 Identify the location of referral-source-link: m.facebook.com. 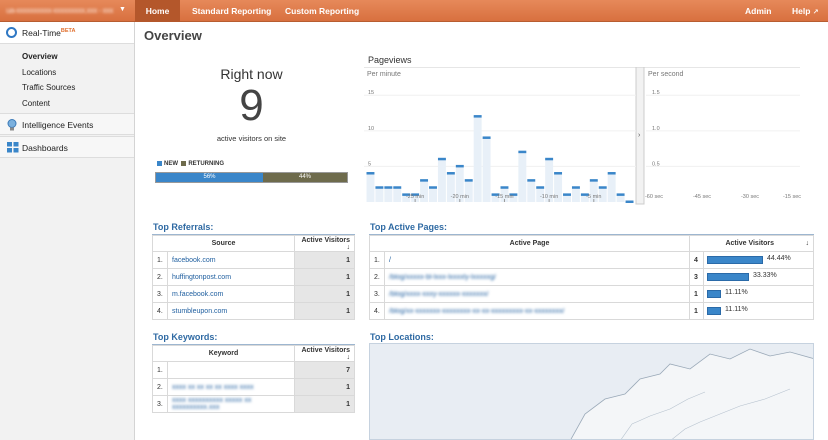
(231, 294).